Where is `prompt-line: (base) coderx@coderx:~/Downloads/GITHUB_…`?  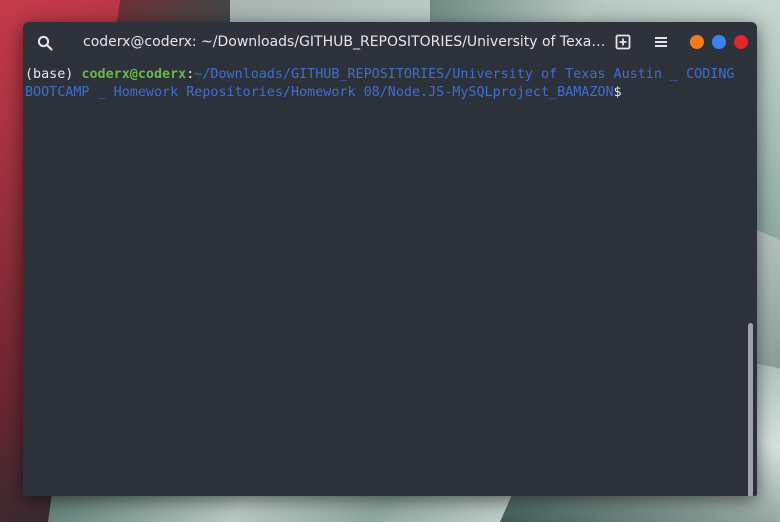
prompt-line: (base) coderx@coderx:~/Downloads/GITHUB_… is located at coordinates (381, 84).